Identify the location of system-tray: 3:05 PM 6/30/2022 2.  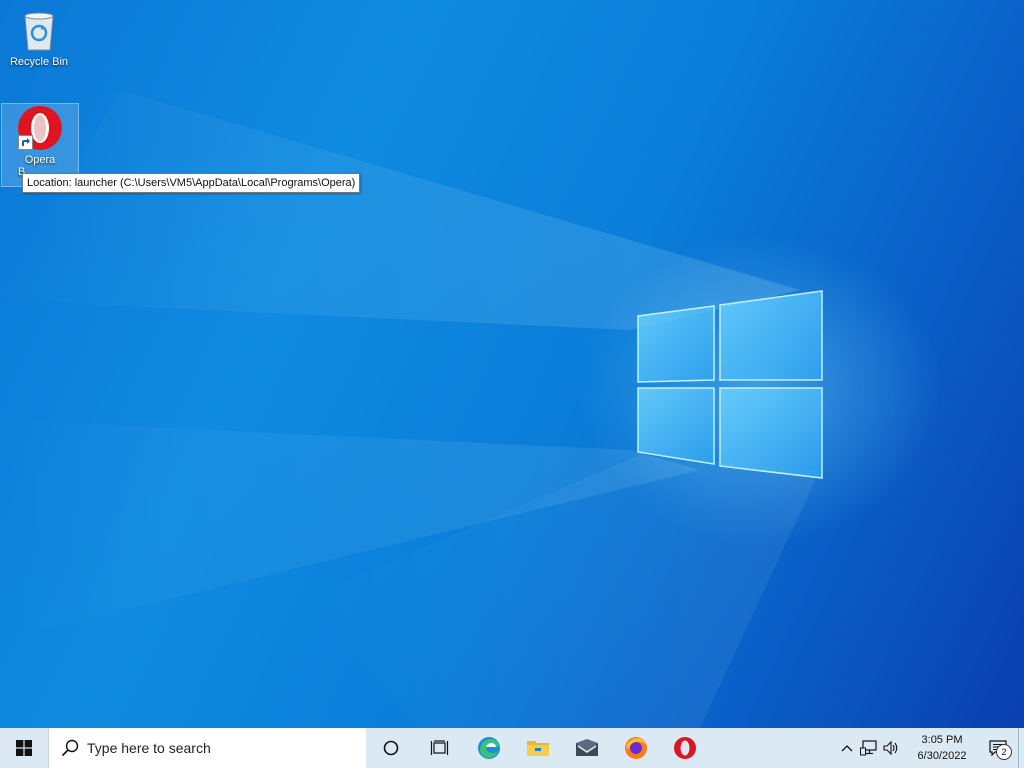
(930, 748).